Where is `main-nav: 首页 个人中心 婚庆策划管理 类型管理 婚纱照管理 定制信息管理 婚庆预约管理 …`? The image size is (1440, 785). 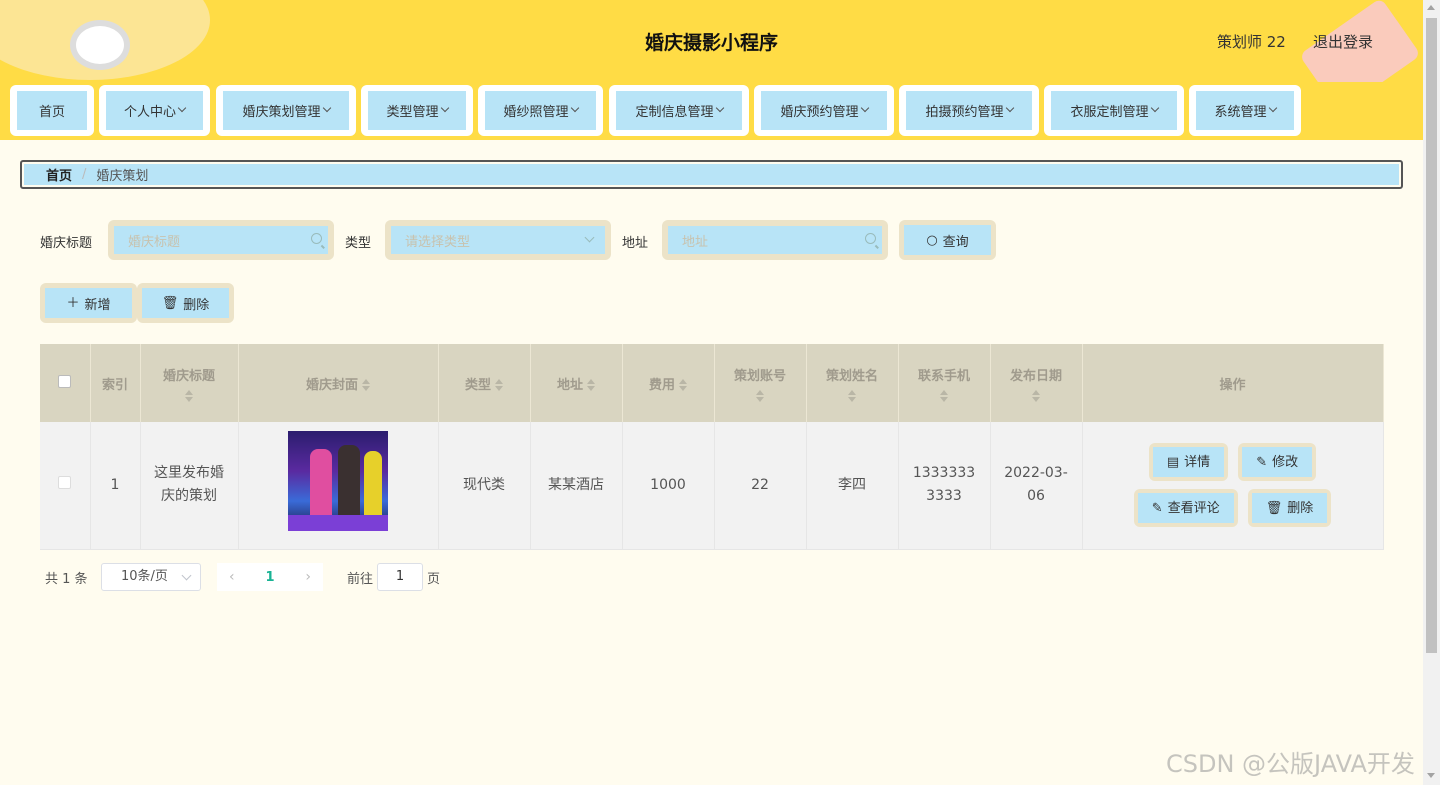 main-nav: 首页 个人中心 婚庆策划管理 类型管理 婚纱照管理 定制信息管理 婚庆预约管理 … is located at coordinates (711, 111).